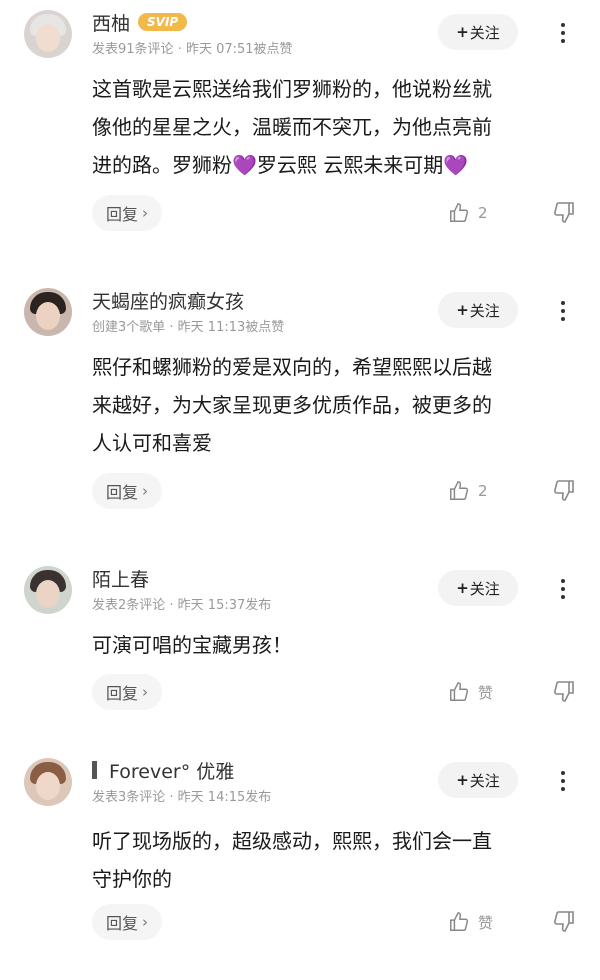 The image size is (600, 980). Describe the element at coordinates (292, 367) in the screenshot. I see `comment-line: 熙仔和螺狮粉的爱是双向的，希望熙熙以后越` at that location.